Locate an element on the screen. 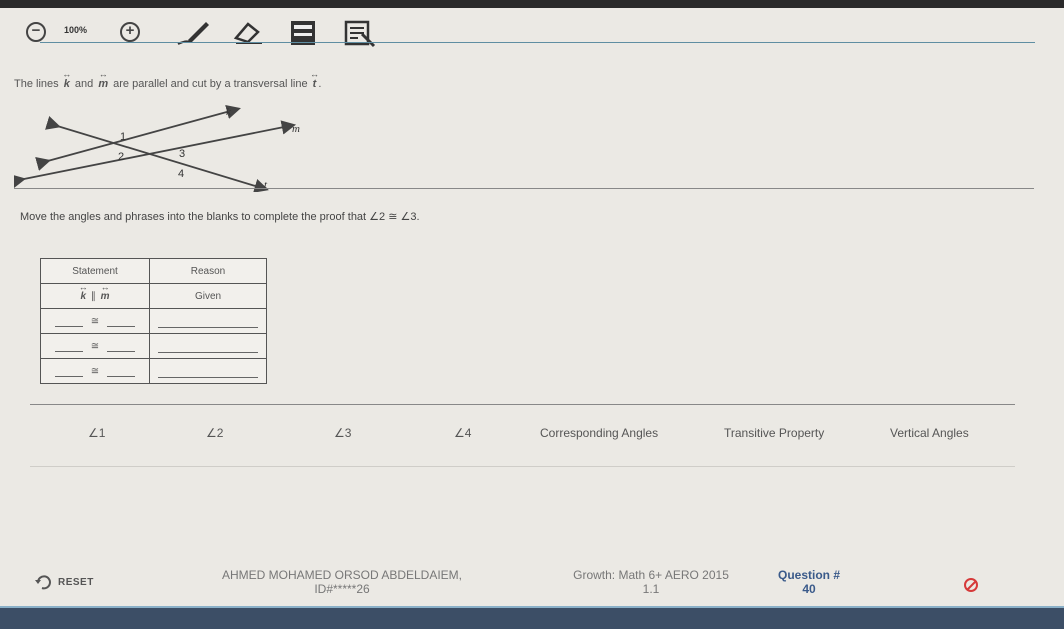  zoom-out-button: − is located at coordinates (36, 32).